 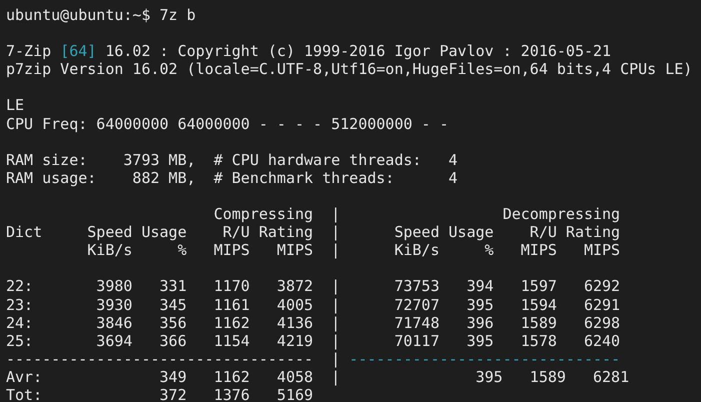 I want to click on terminal-line: Compressing | Decompressing, so click(x=416, y=214).